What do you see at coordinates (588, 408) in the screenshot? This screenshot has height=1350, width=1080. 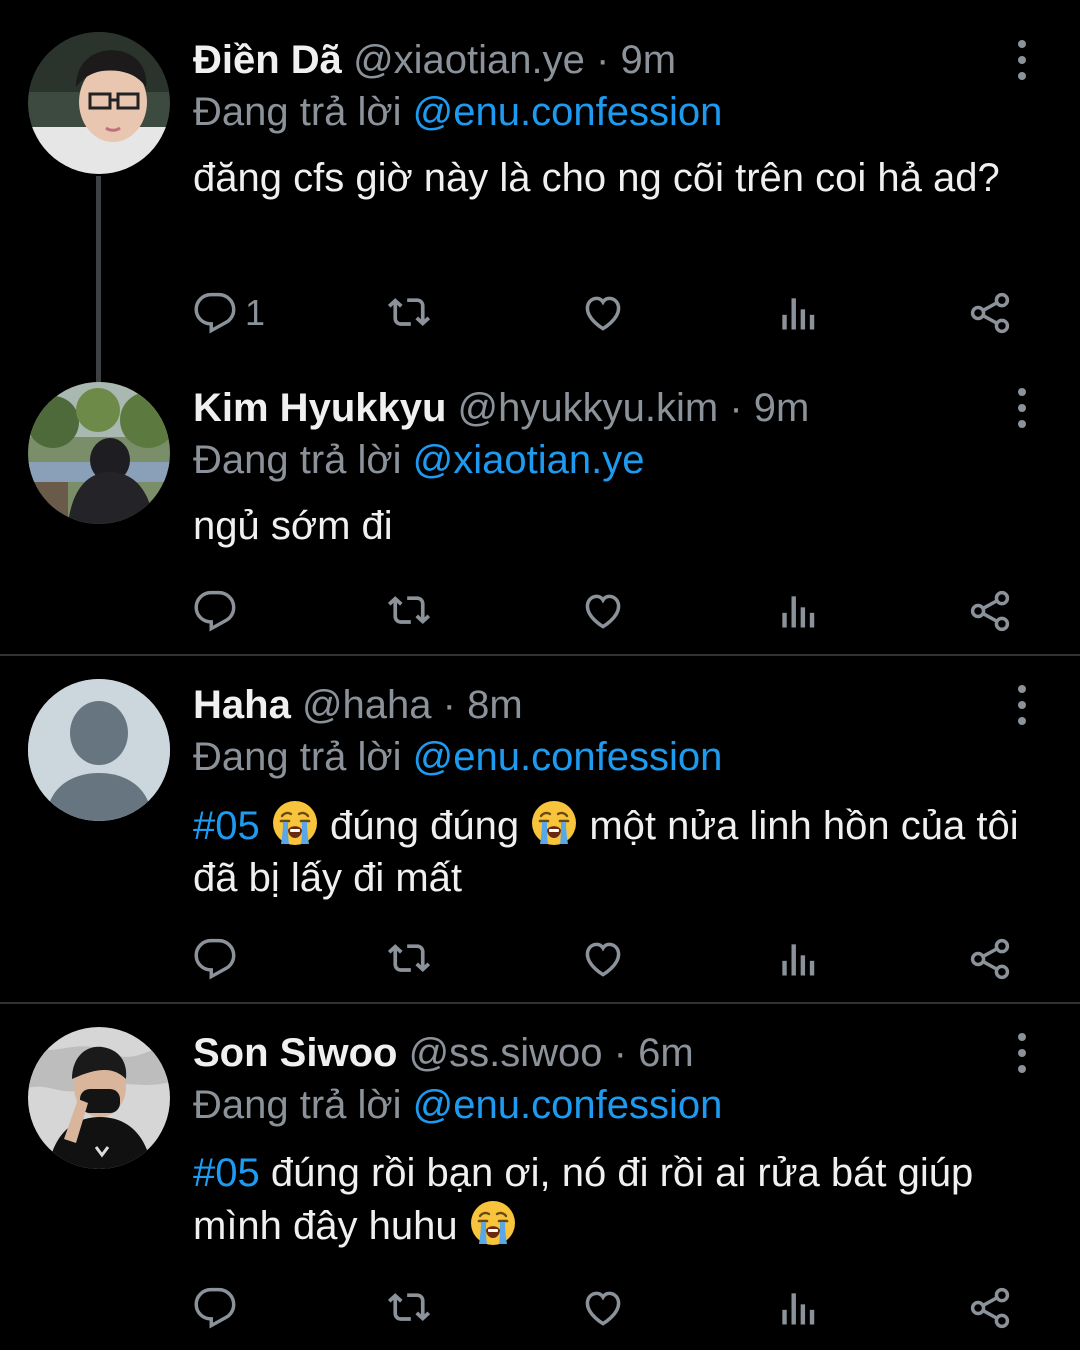 I see `author-handle: @hyukkyu.kim` at bounding box center [588, 408].